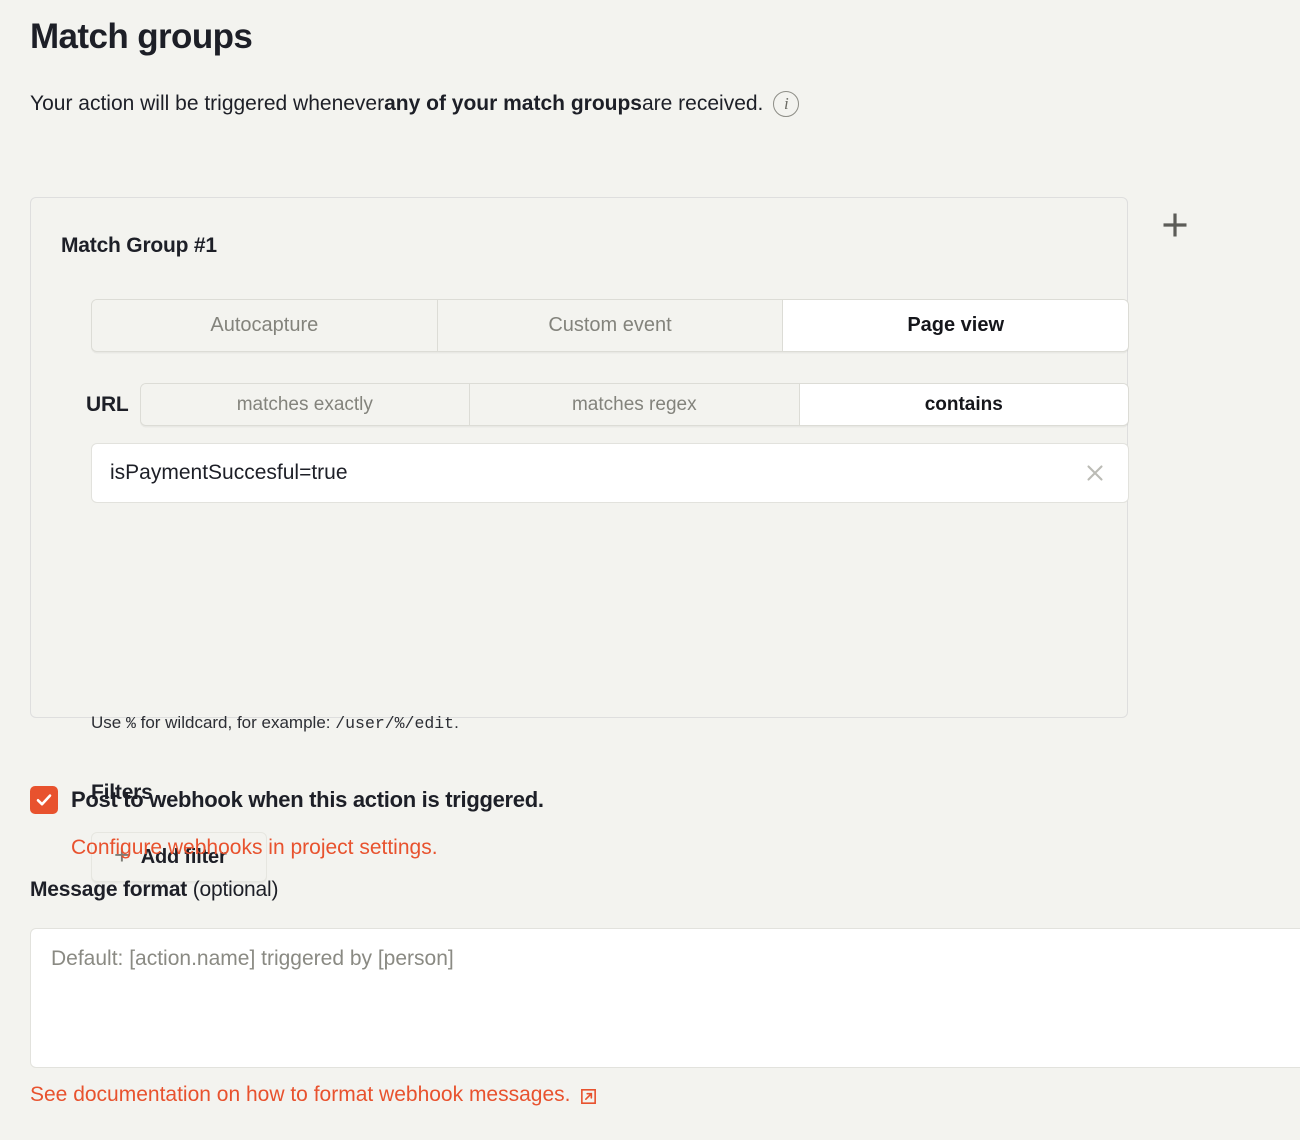 This screenshot has width=1300, height=1140. Describe the element at coordinates (109, 889) in the screenshot. I see `message-format-label-text: Message format` at that location.